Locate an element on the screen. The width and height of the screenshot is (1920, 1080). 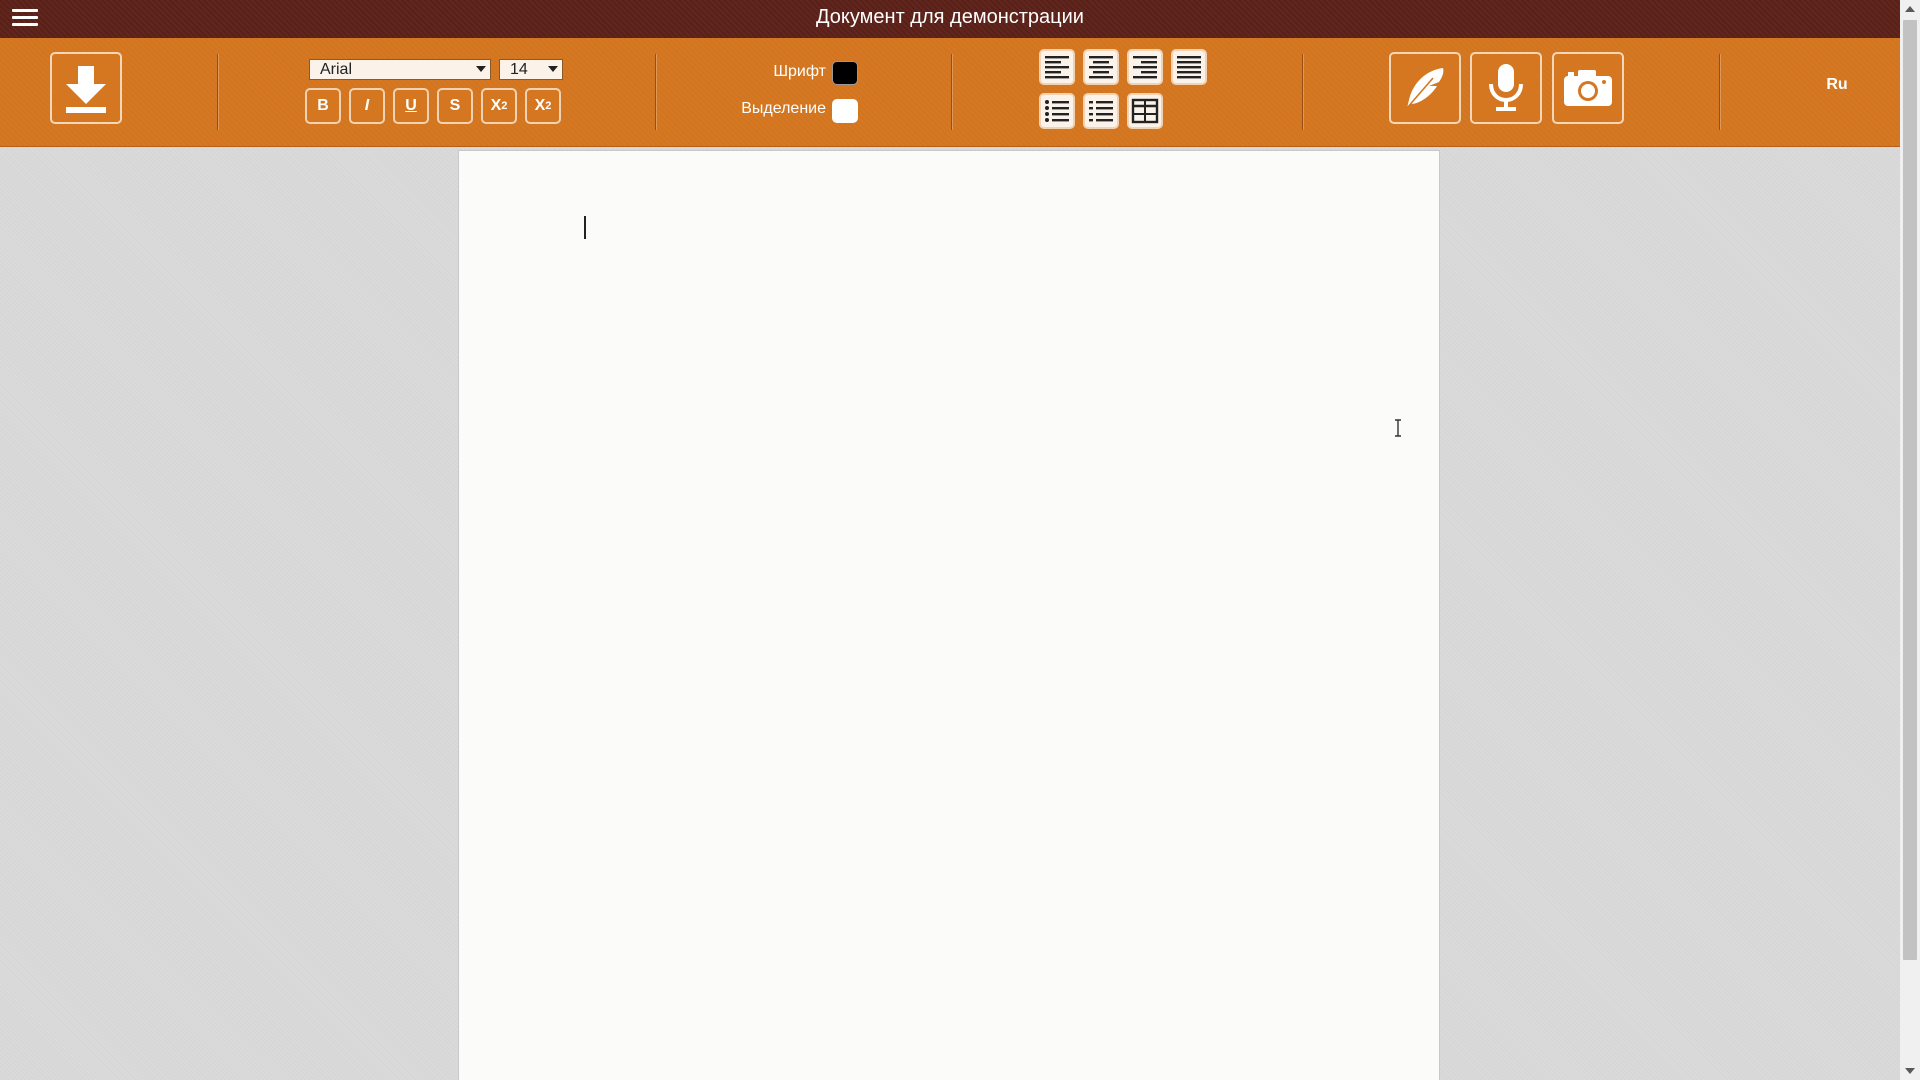
italic-label: I is located at coordinates (367, 105).